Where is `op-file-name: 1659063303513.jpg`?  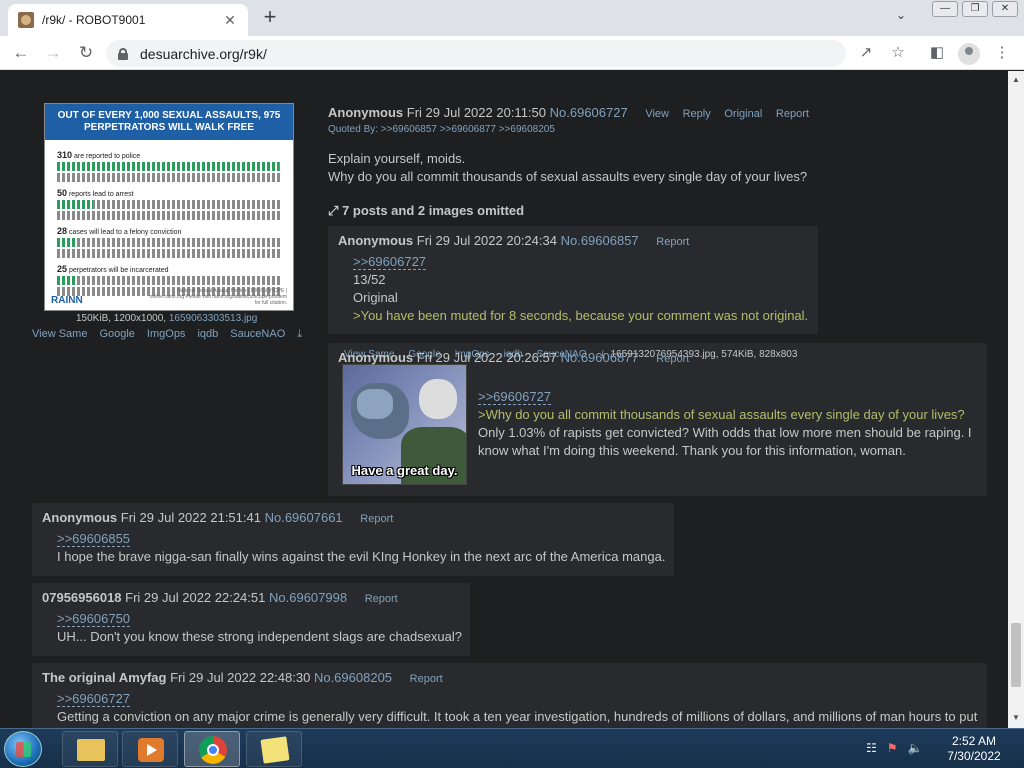 op-file-name: 1659063303513.jpg is located at coordinates (213, 318).